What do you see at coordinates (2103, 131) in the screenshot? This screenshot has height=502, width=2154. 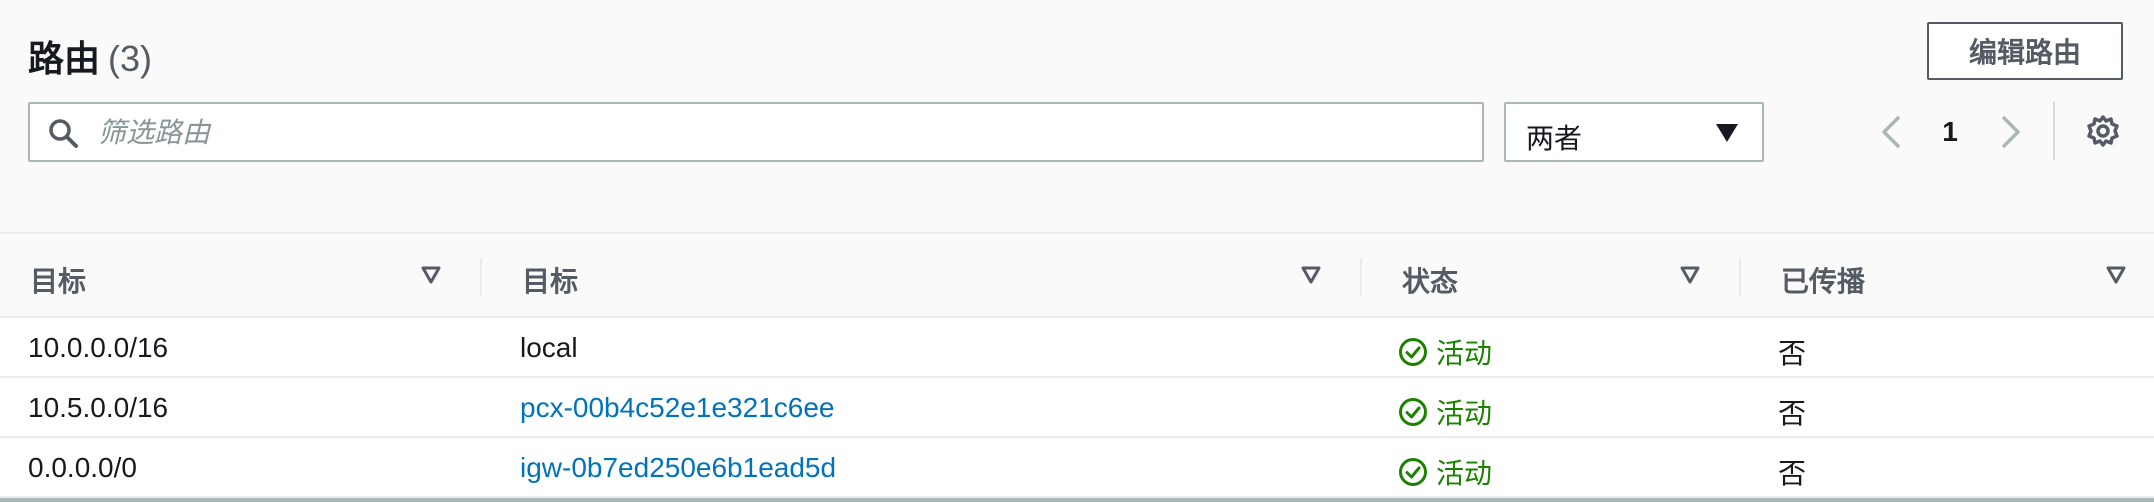 I see `gear-icon` at bounding box center [2103, 131].